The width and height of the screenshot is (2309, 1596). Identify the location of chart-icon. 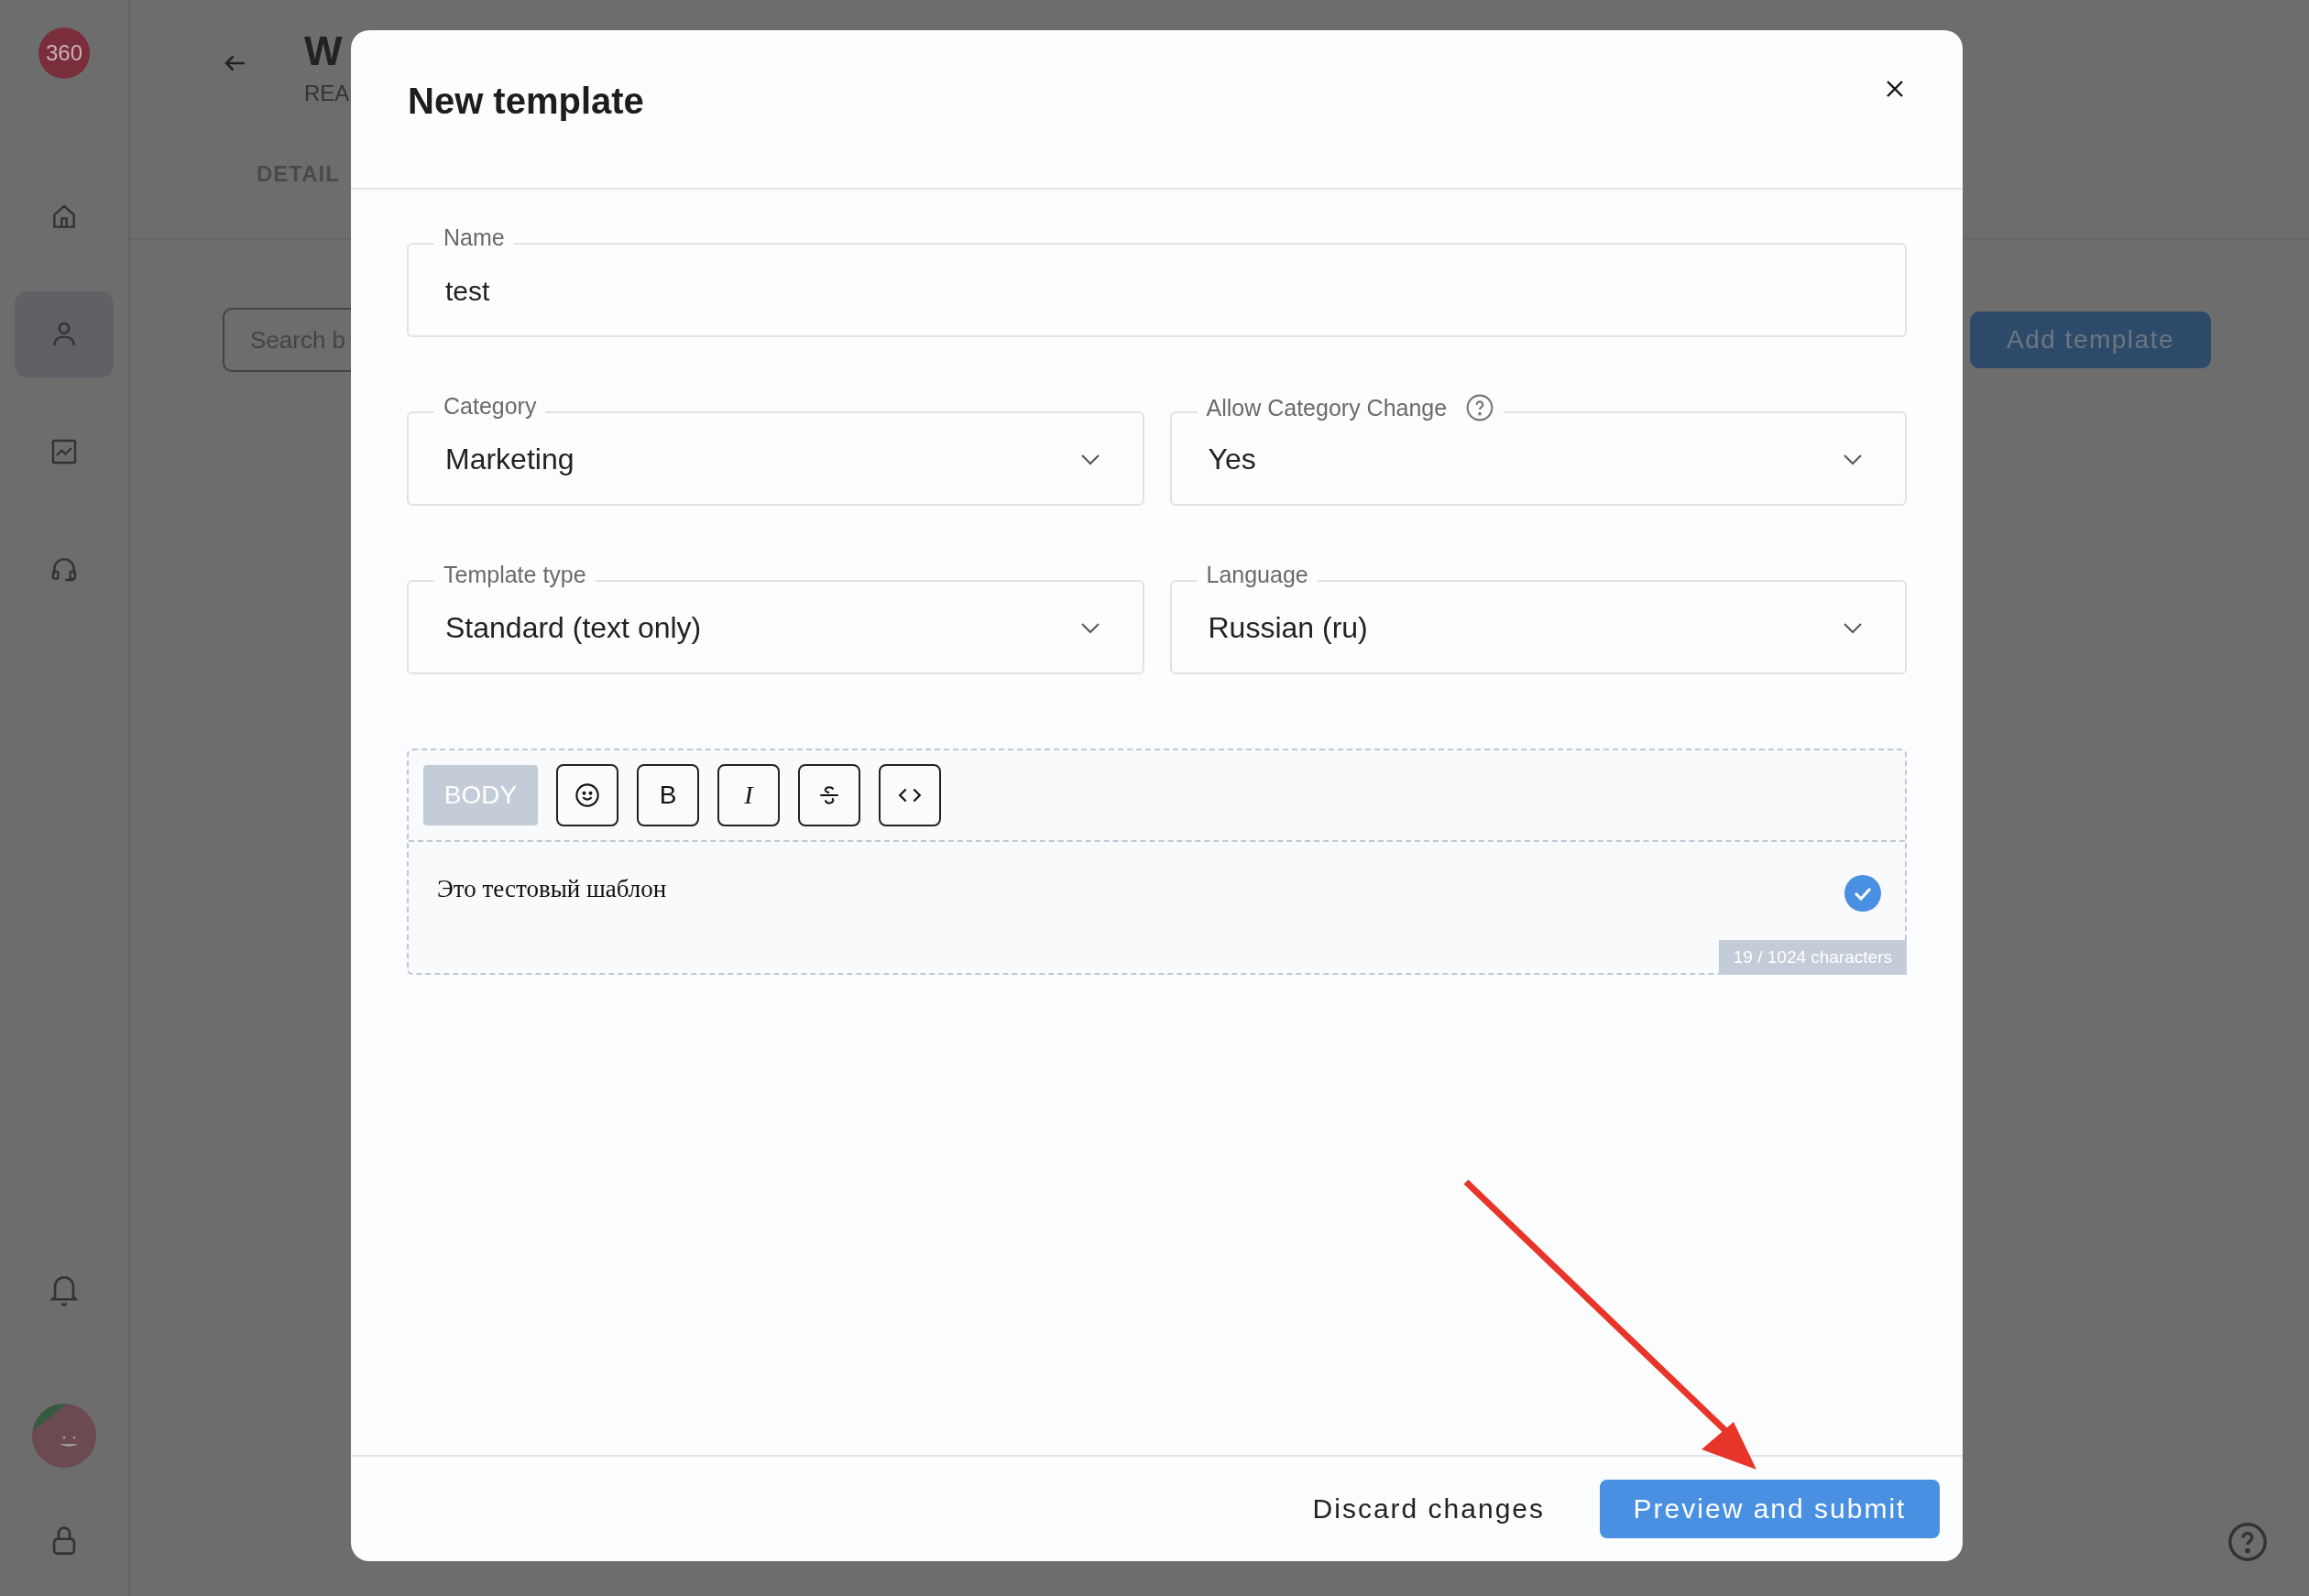
(64, 451).